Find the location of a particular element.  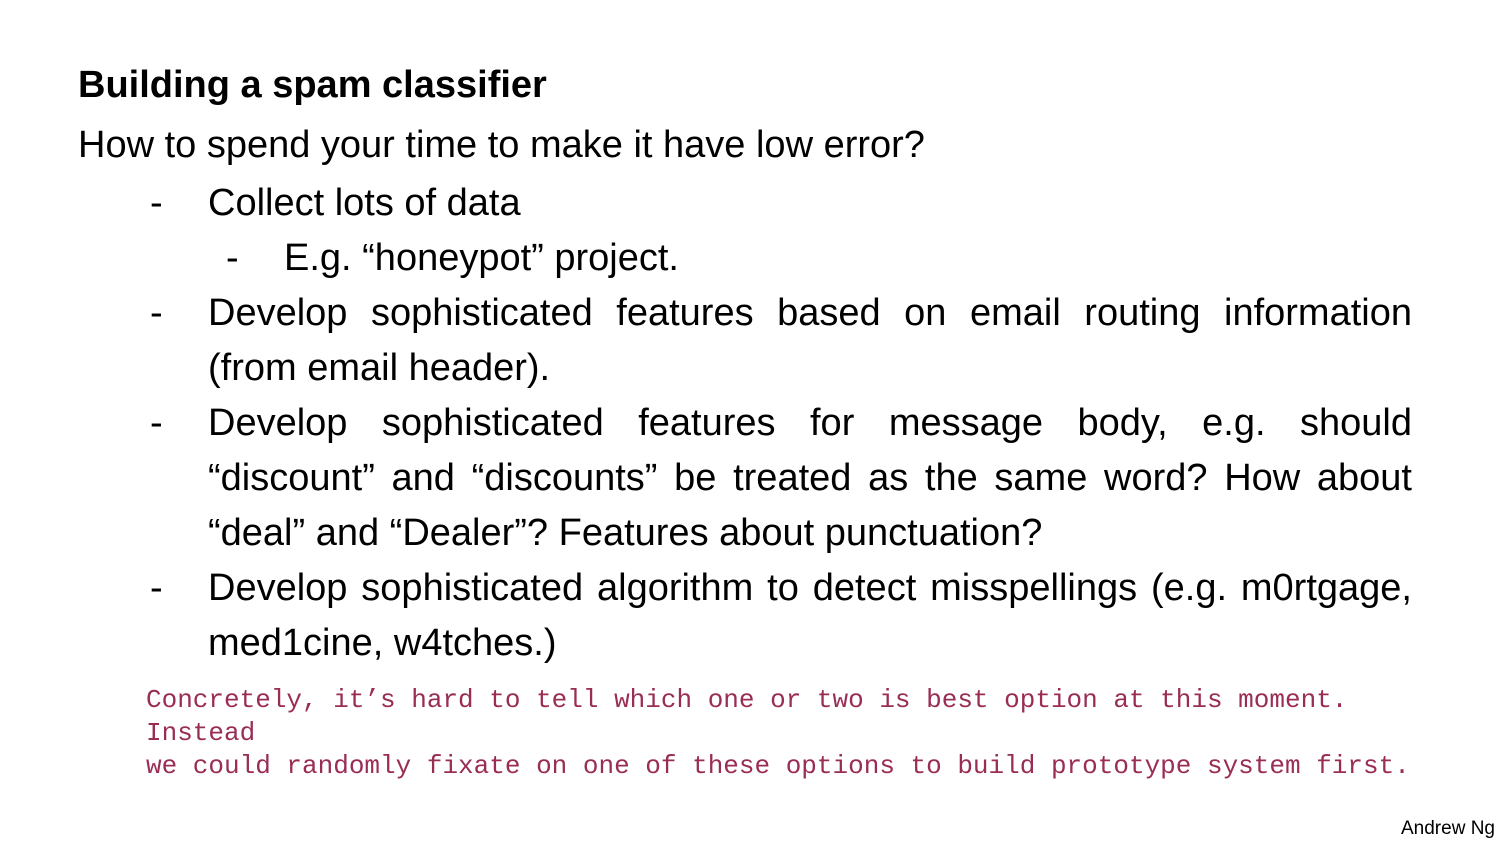

bullet-text: E.g. “honeypot” project. is located at coordinates (481, 258).